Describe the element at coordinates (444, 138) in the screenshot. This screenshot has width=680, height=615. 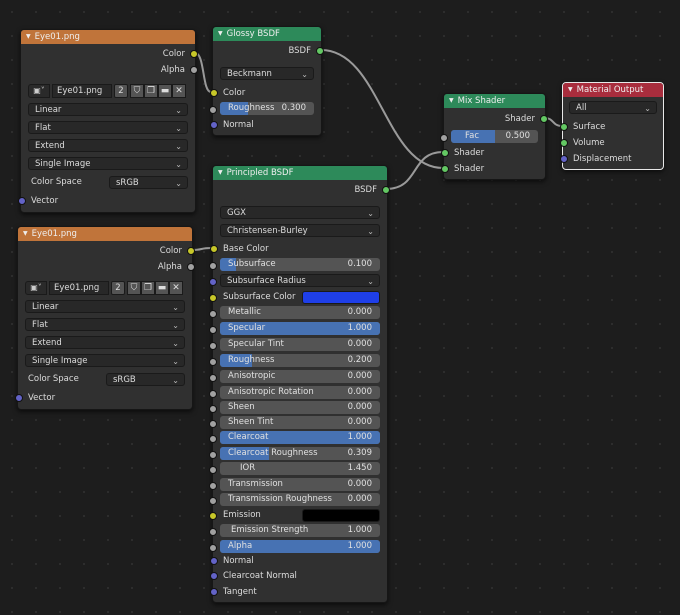
I see `socket-fac-in` at that location.